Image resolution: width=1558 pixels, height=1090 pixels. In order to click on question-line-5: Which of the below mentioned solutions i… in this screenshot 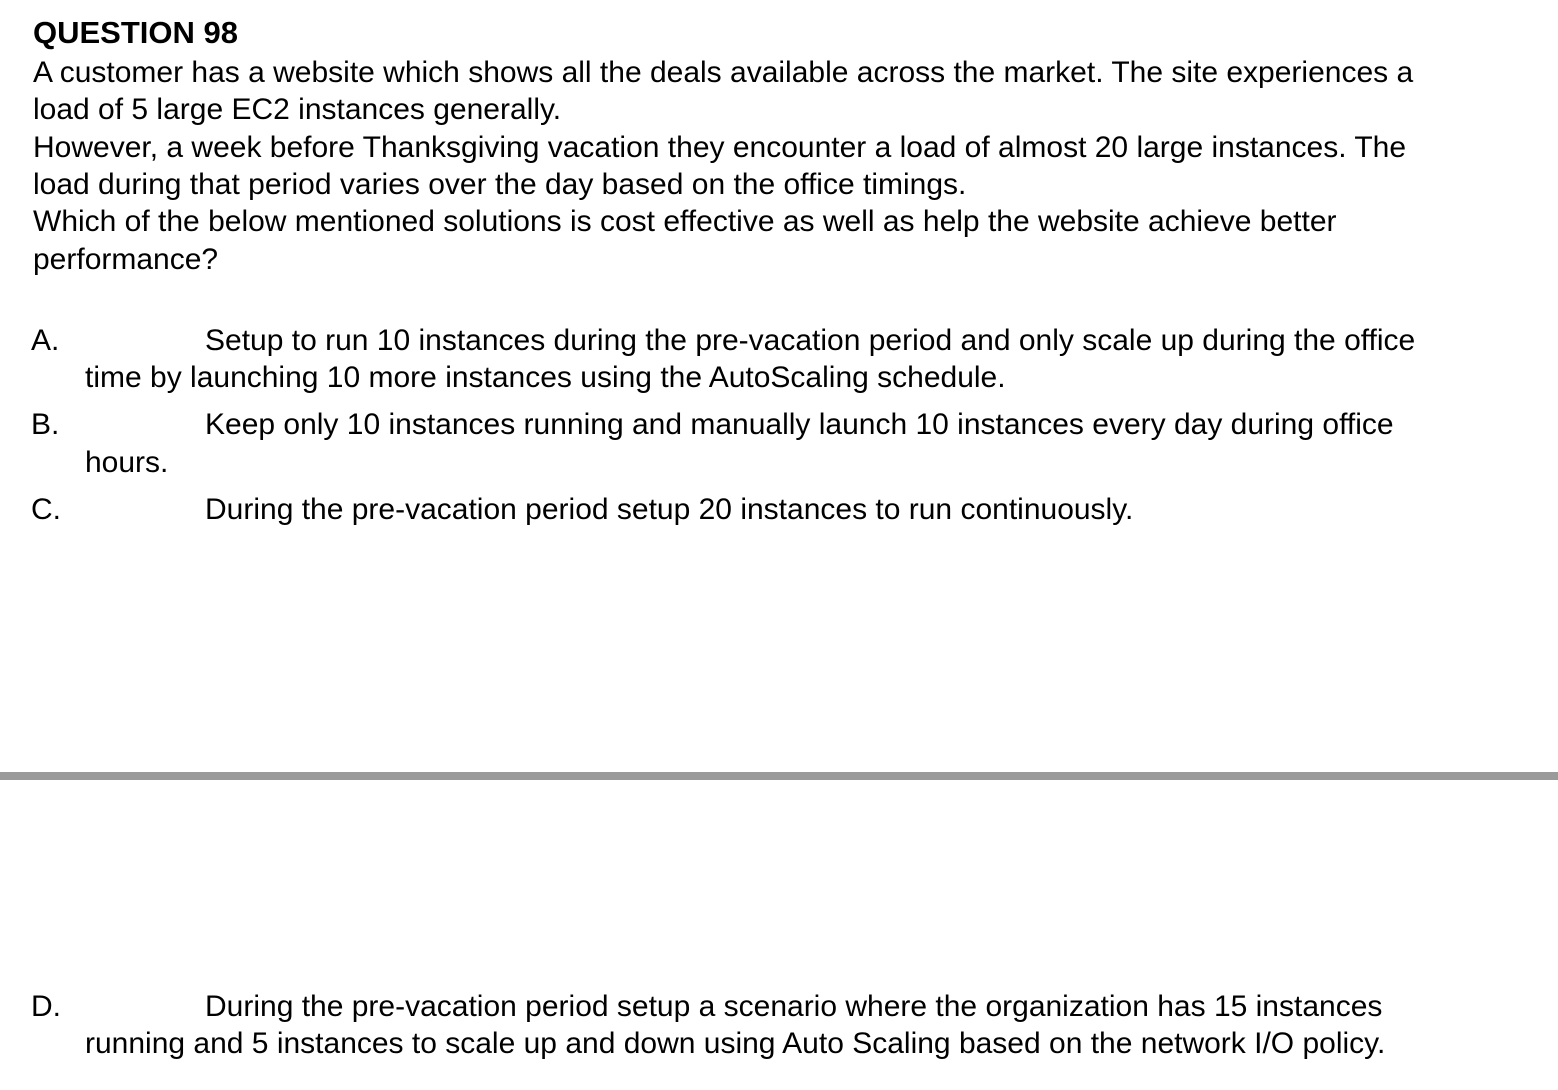, I will do `click(685, 221)`.